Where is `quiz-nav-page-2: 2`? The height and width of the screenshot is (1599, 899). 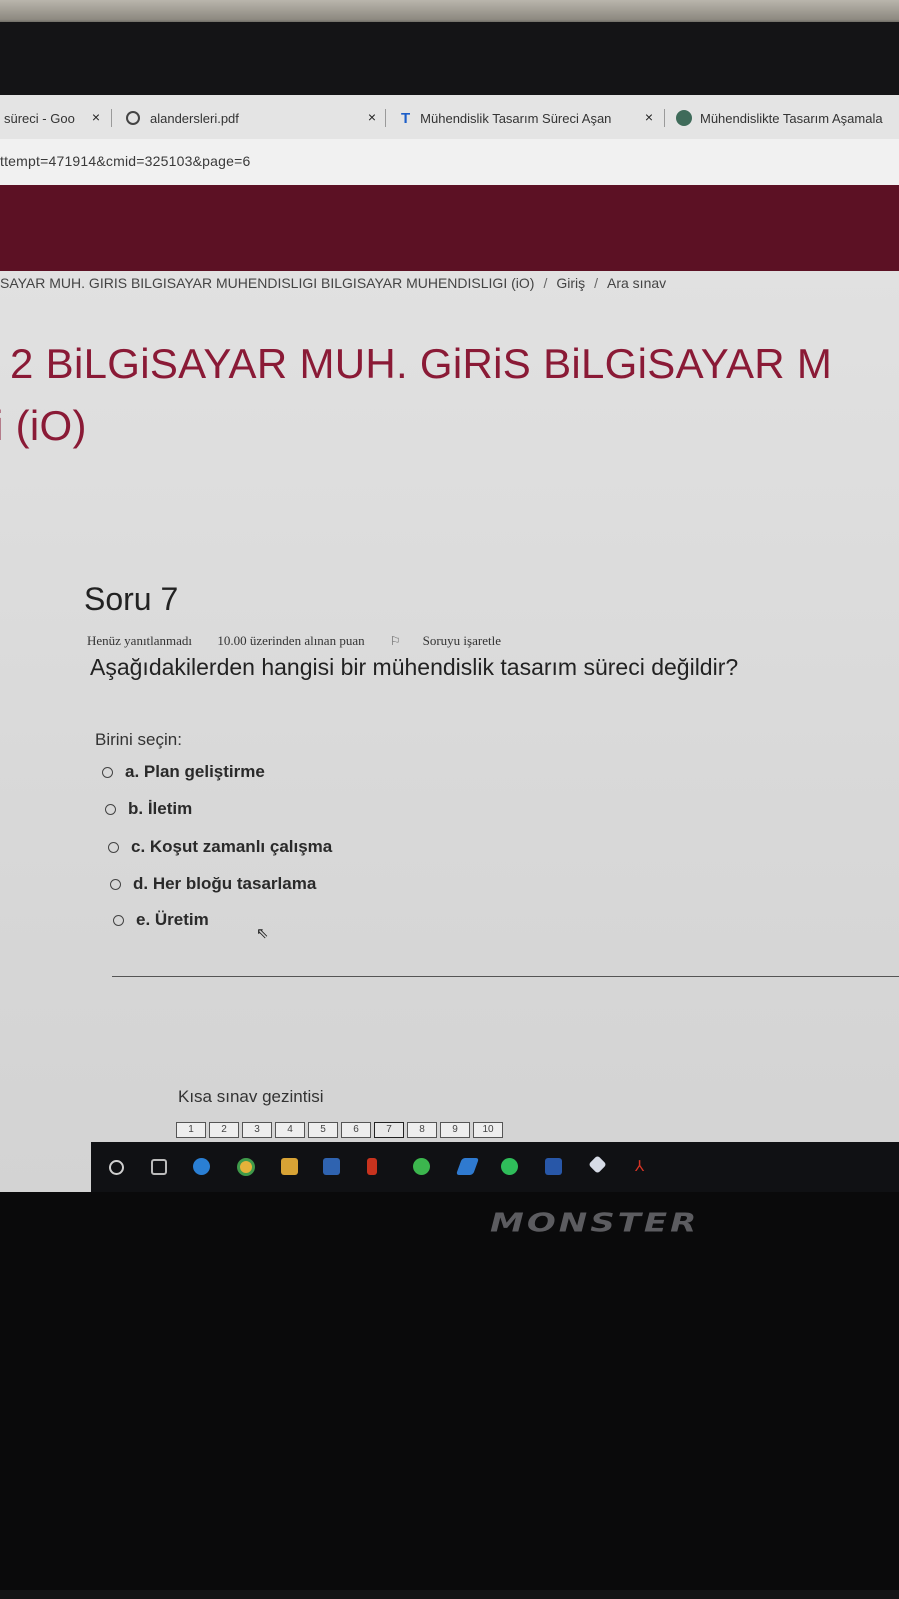
quiz-nav-page-2: 2 is located at coordinates (224, 1130).